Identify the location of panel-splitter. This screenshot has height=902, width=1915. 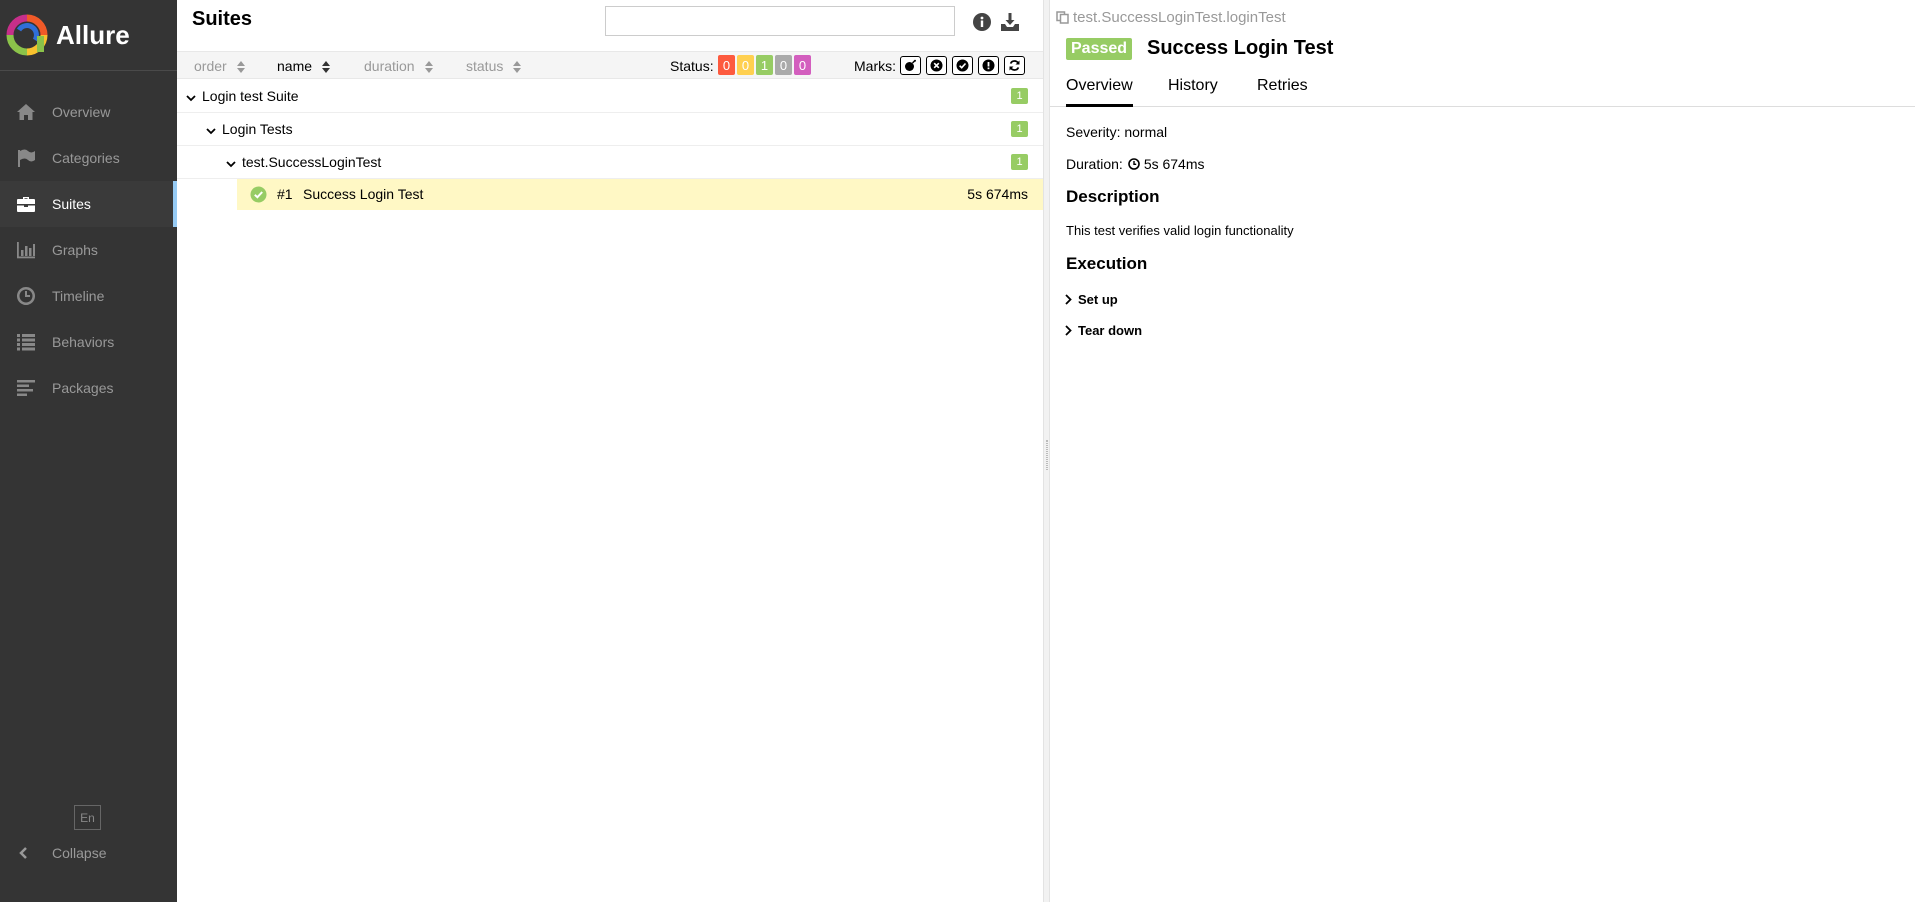
(1046, 451).